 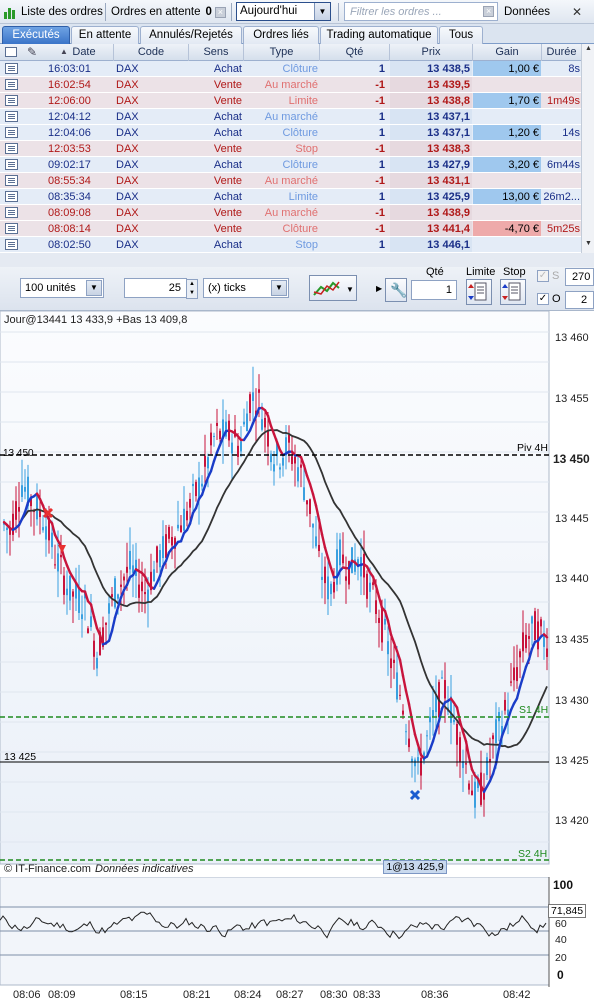 What do you see at coordinates (220, 12) in the screenshot?
I see `close-icon: ×` at bounding box center [220, 12].